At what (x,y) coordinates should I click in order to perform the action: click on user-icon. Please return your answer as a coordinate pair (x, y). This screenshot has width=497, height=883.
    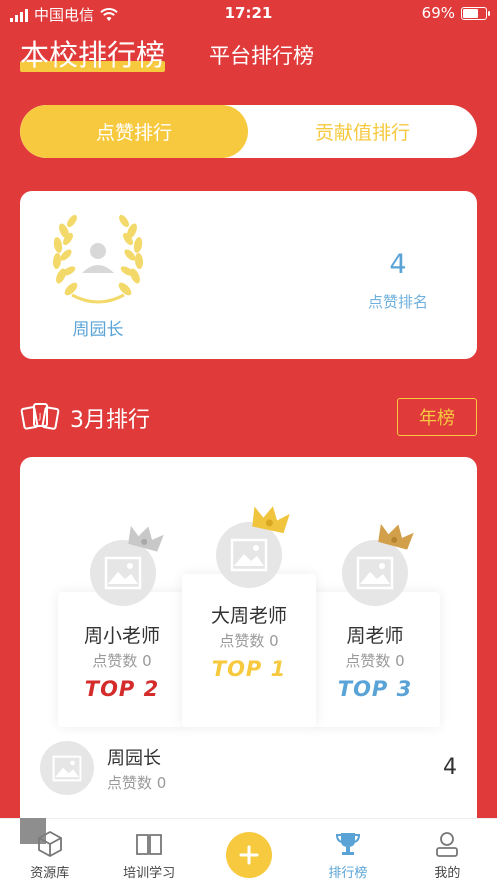
    Looking at the image, I should click on (447, 844).